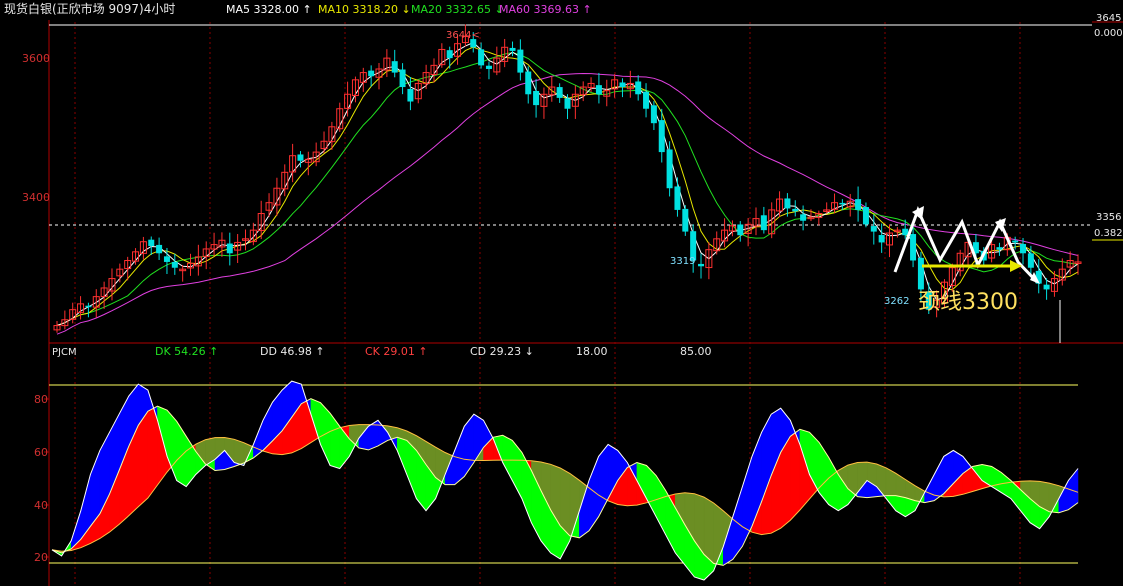  What do you see at coordinates (696, 351) in the screenshot?
I see `level-85-label: 85.00` at bounding box center [696, 351].